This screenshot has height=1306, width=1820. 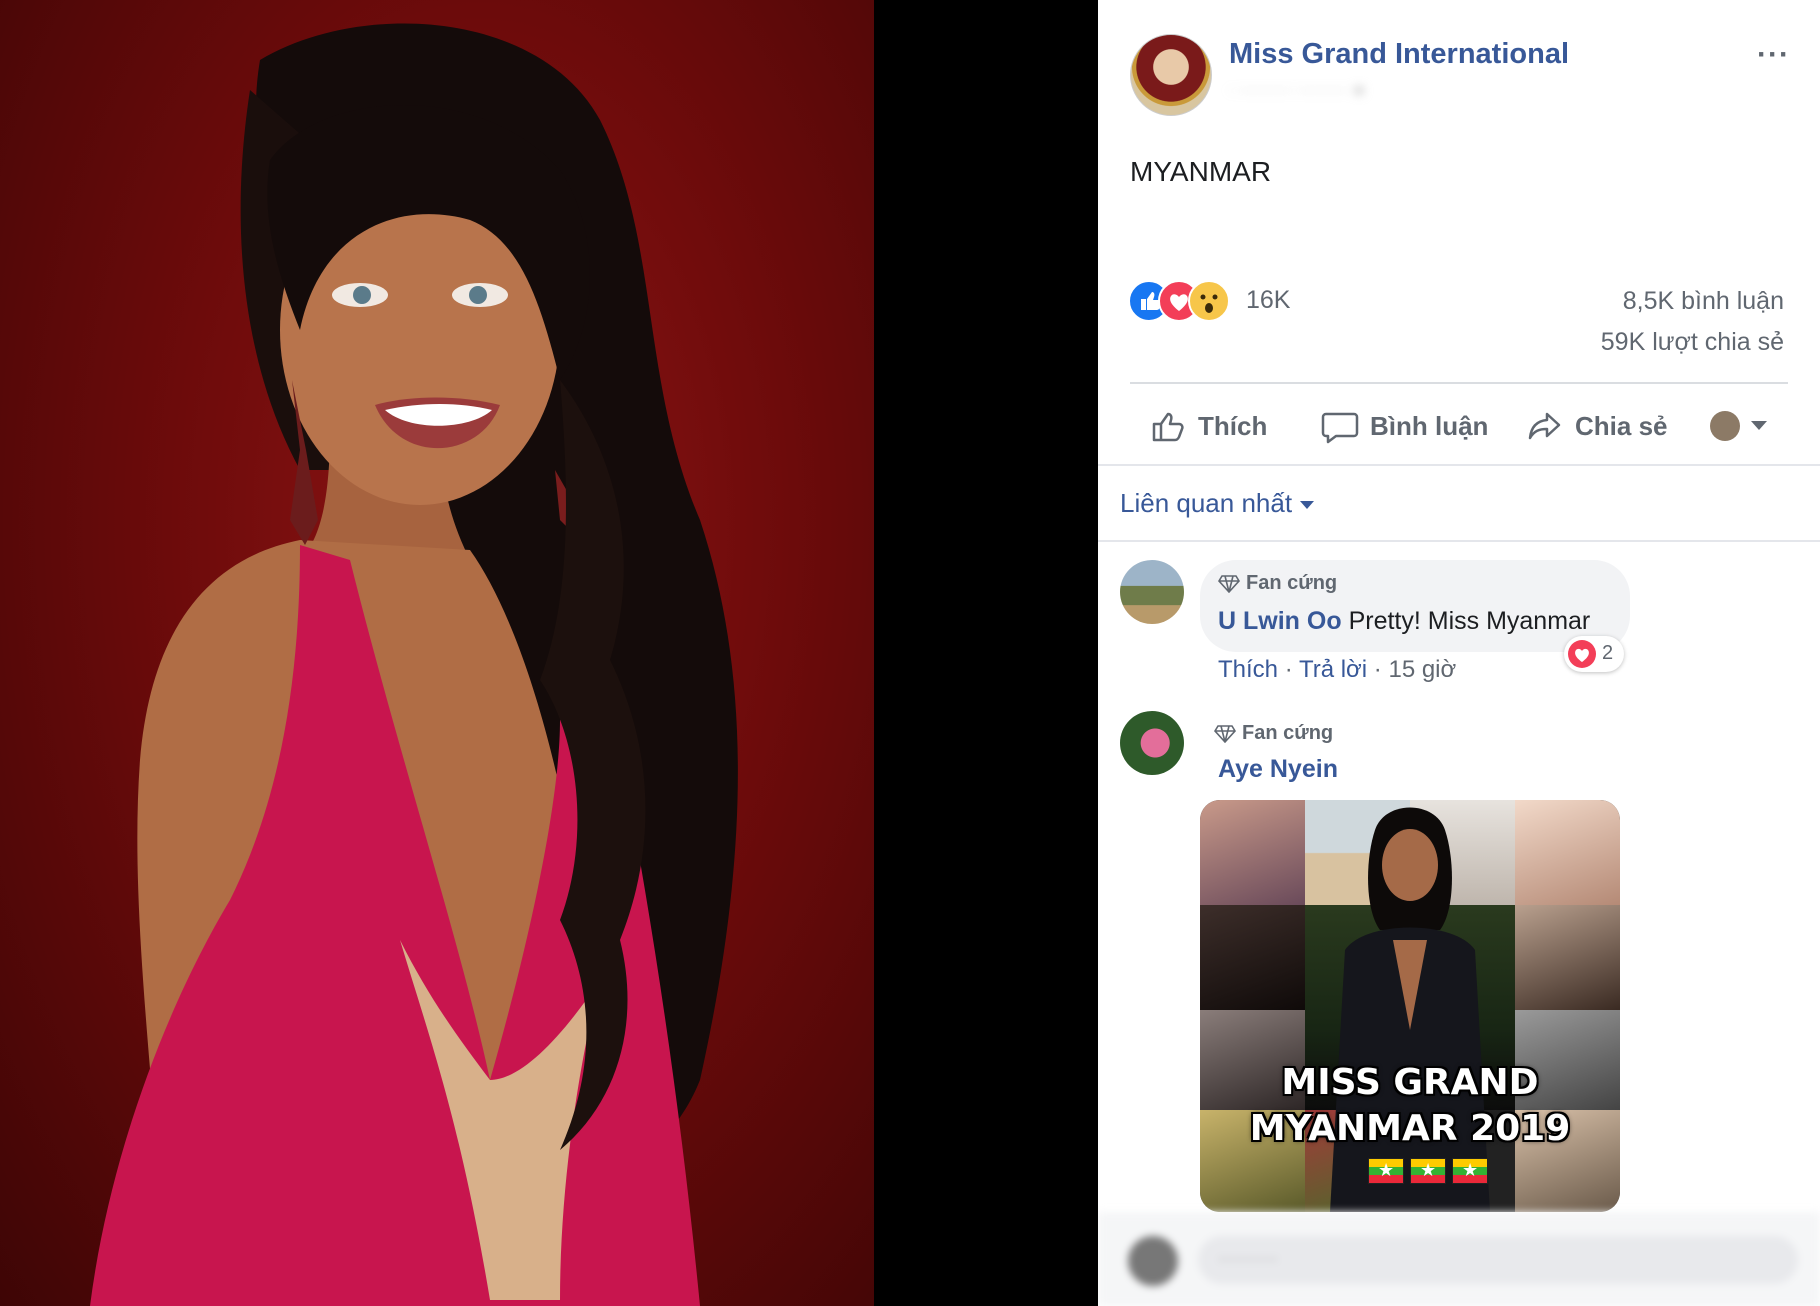 I want to click on post-as-selector, so click(x=1744, y=426).